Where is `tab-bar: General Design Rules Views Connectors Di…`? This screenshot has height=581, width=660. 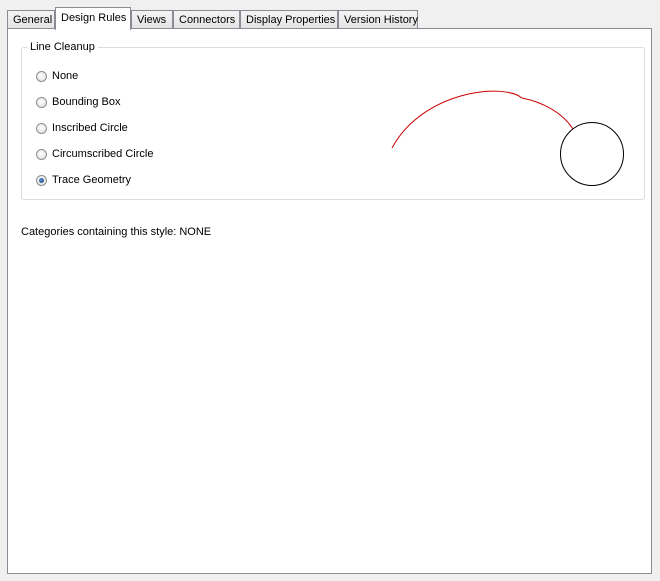 tab-bar: General Design Rules Views Connectors Di… is located at coordinates (332, 18).